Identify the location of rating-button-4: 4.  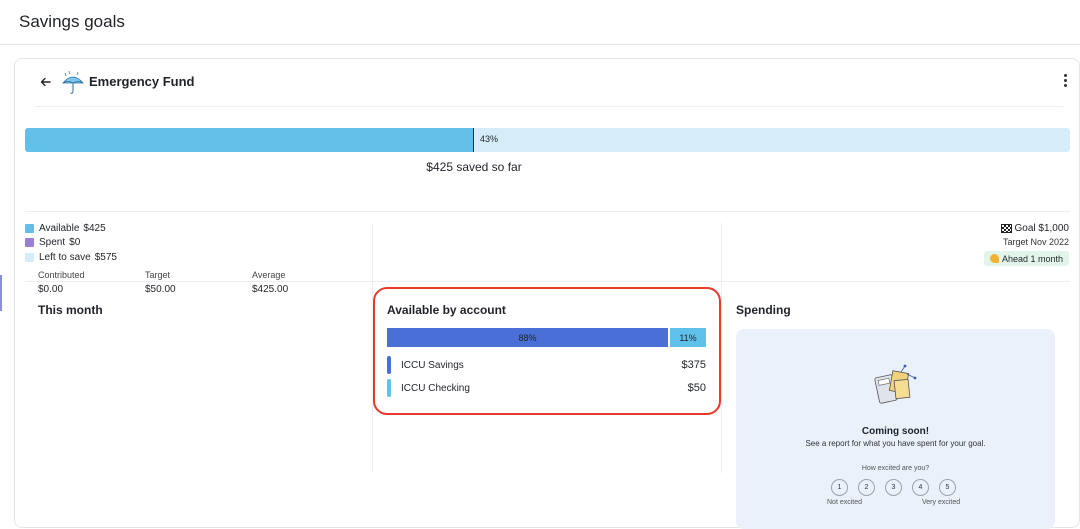
(920, 487).